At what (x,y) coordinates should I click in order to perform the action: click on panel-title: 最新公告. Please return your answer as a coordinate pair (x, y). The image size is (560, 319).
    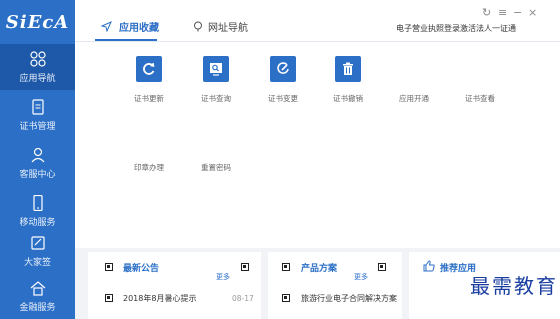
    Looking at the image, I should click on (141, 269).